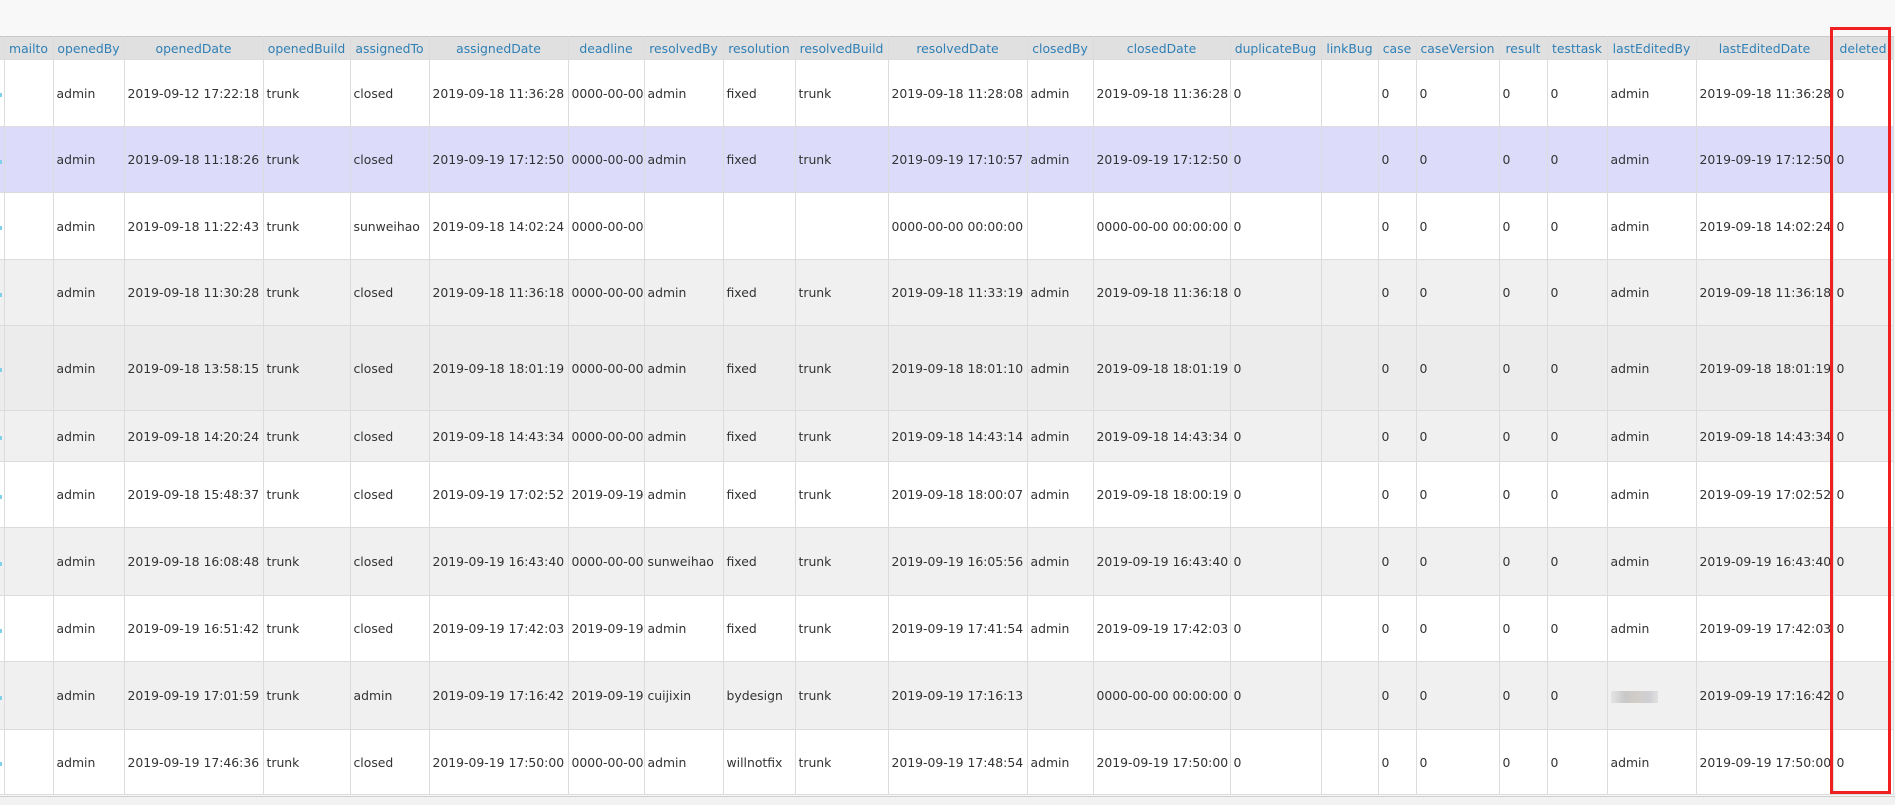 The image size is (1895, 805). I want to click on column-header-closedDate: closedDate, so click(1162, 48).